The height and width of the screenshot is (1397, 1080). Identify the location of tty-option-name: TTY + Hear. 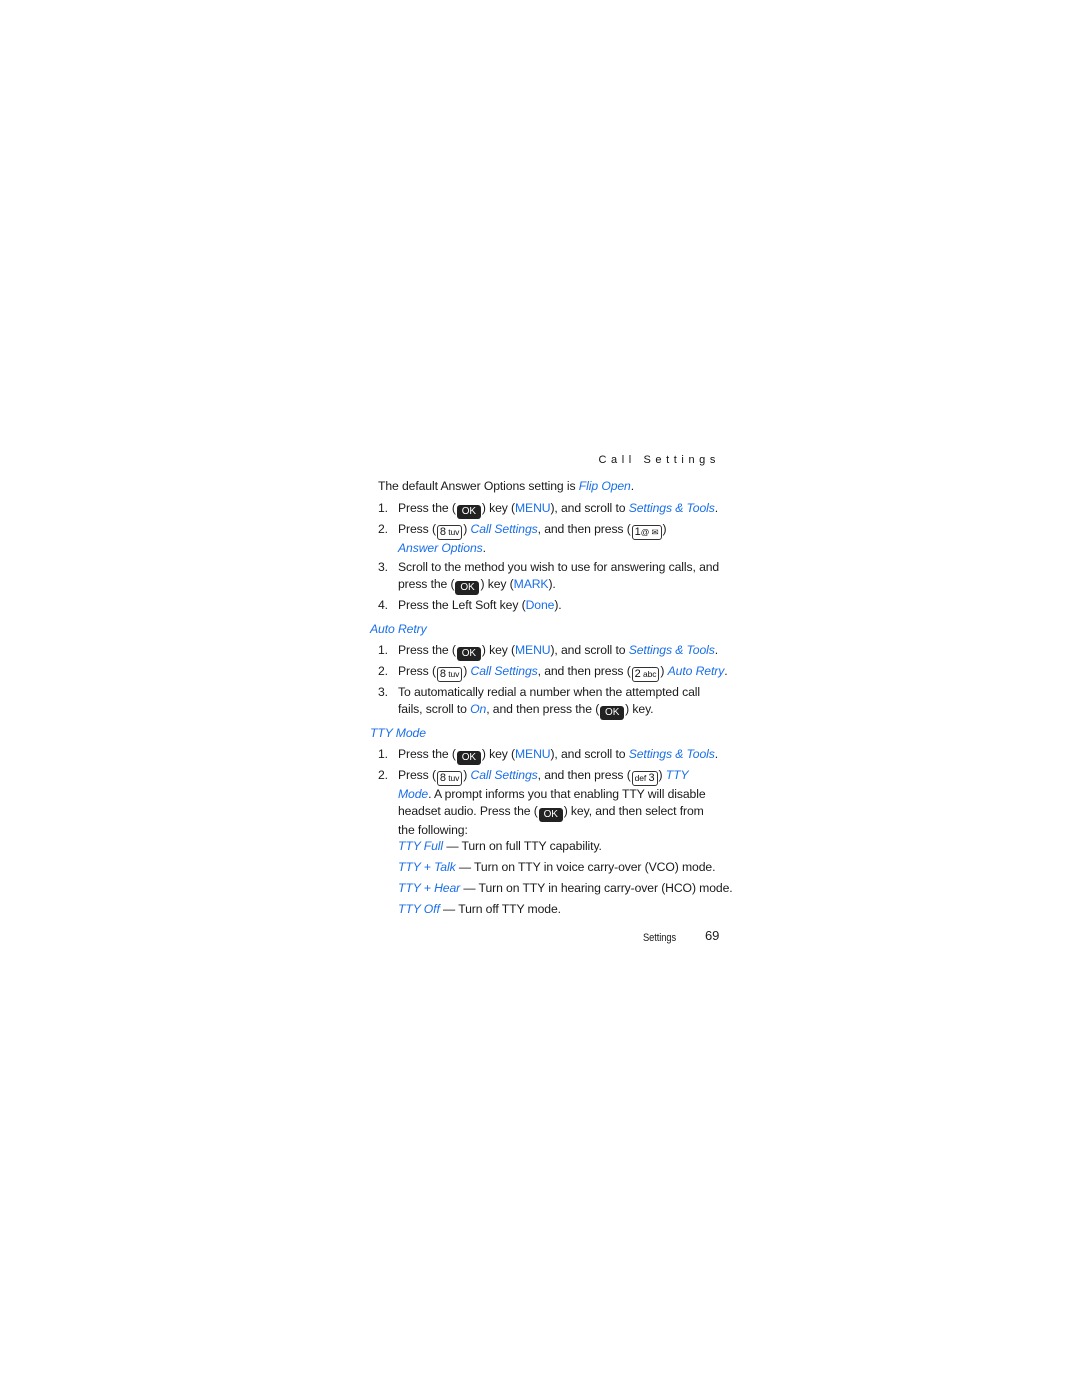
(429, 888).